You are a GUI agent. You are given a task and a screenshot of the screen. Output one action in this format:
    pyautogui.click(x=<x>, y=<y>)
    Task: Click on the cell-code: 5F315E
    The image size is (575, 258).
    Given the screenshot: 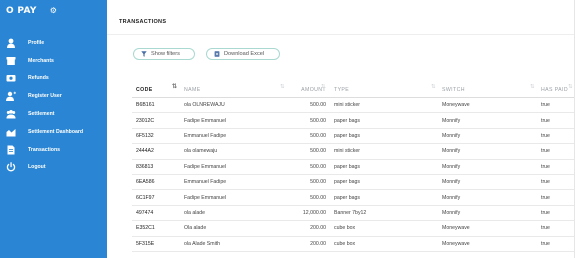 What is the action you would take?
    pyautogui.click(x=145, y=243)
    